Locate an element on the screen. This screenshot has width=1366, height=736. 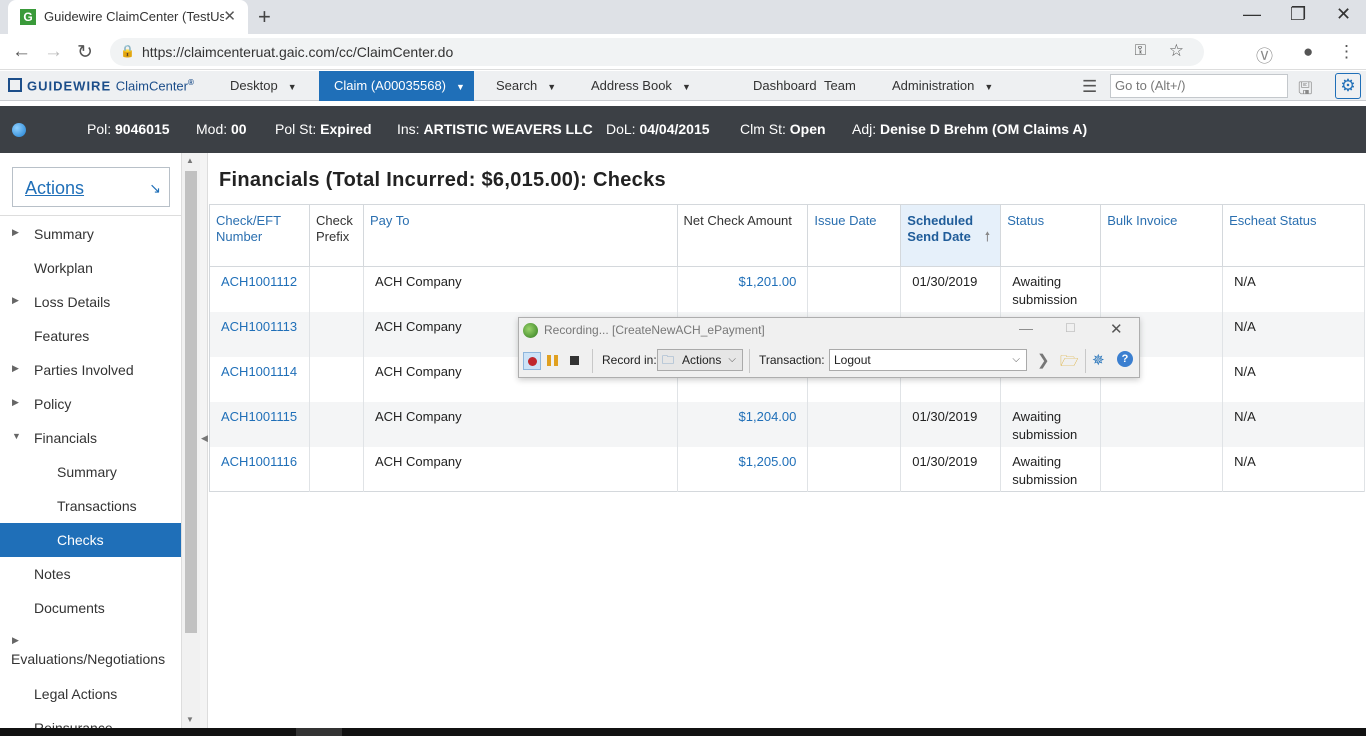
cell-net-amount: $1,205.00 is located at coordinates (743, 469).